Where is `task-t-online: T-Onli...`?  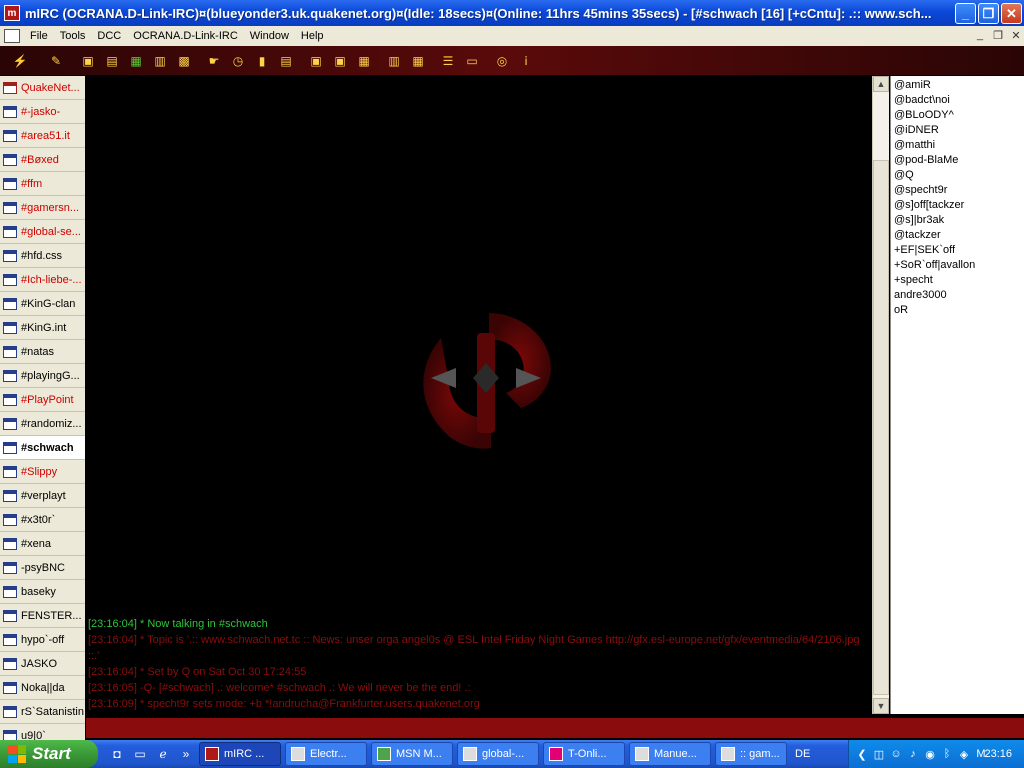
task-t-online: T-Onli... is located at coordinates (584, 754).